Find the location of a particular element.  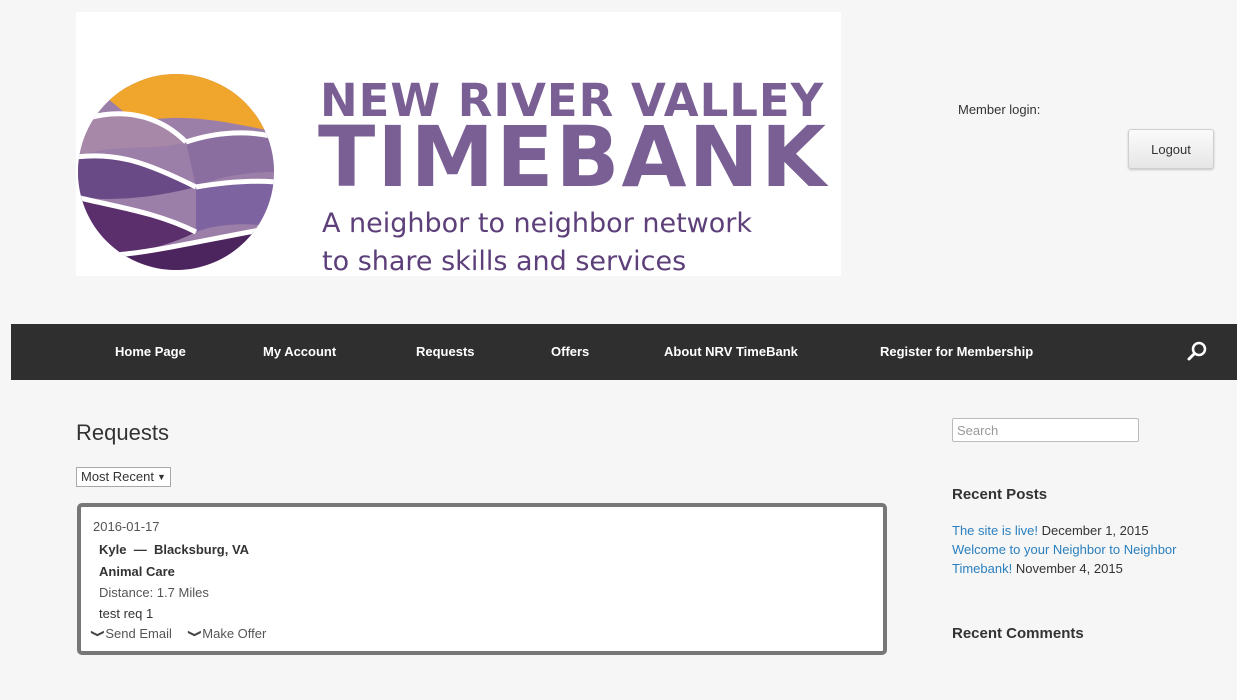

send-email-button: ❯ Send Email is located at coordinates (131, 633).